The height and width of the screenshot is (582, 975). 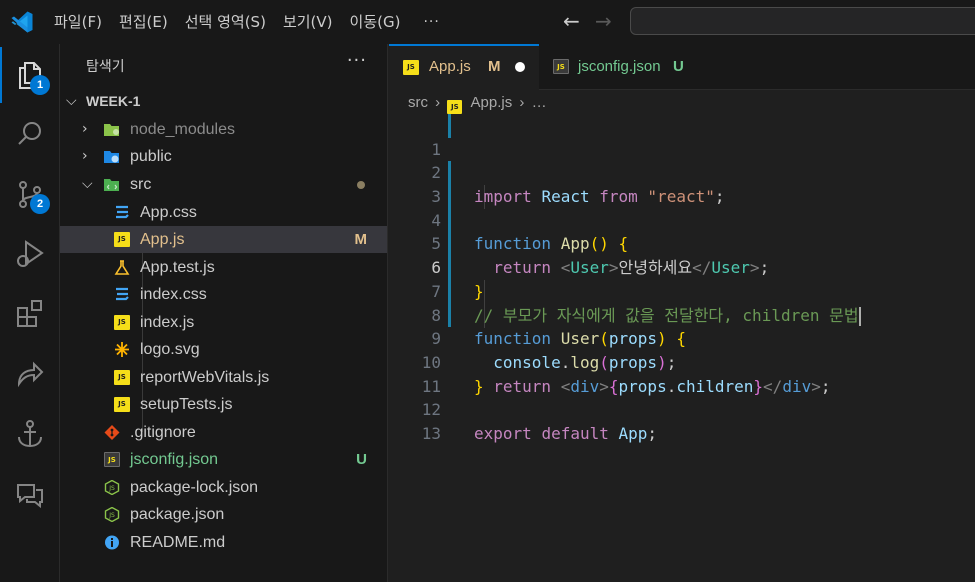 I want to click on tree-item-label: App.js, so click(x=162, y=239).